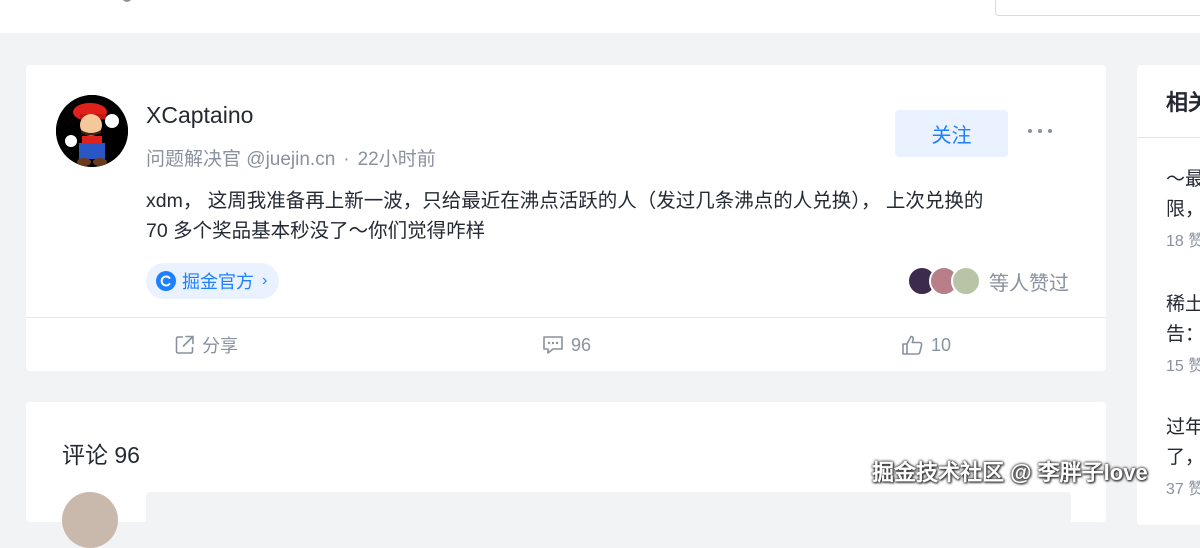 Image resolution: width=1200 pixels, height=548 pixels. Describe the element at coordinates (1183, 427) in the screenshot. I see `related-item-line: 过年` at that location.